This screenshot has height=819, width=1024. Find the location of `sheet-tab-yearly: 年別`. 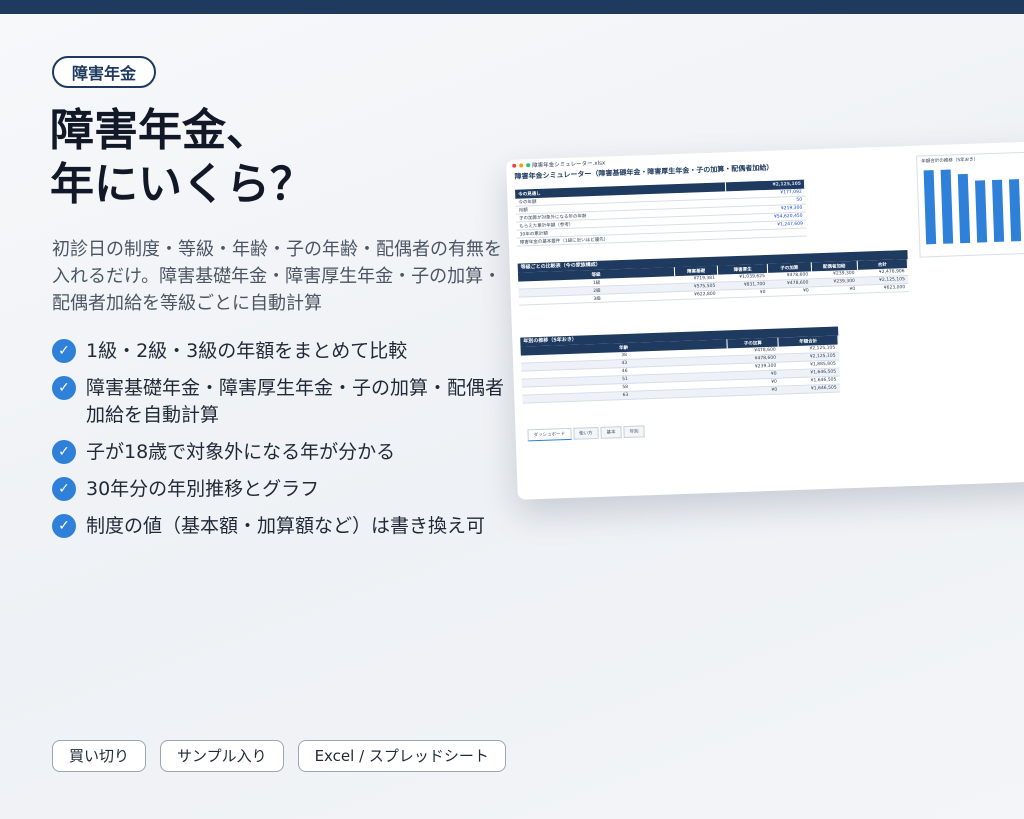

sheet-tab-yearly: 年別 is located at coordinates (634, 432).